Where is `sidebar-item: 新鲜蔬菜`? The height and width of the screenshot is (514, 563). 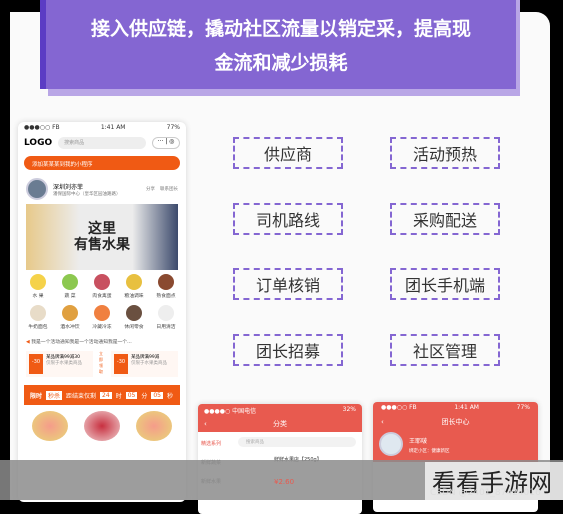 sidebar-item: 新鲜蔬菜 is located at coordinates (216, 462).